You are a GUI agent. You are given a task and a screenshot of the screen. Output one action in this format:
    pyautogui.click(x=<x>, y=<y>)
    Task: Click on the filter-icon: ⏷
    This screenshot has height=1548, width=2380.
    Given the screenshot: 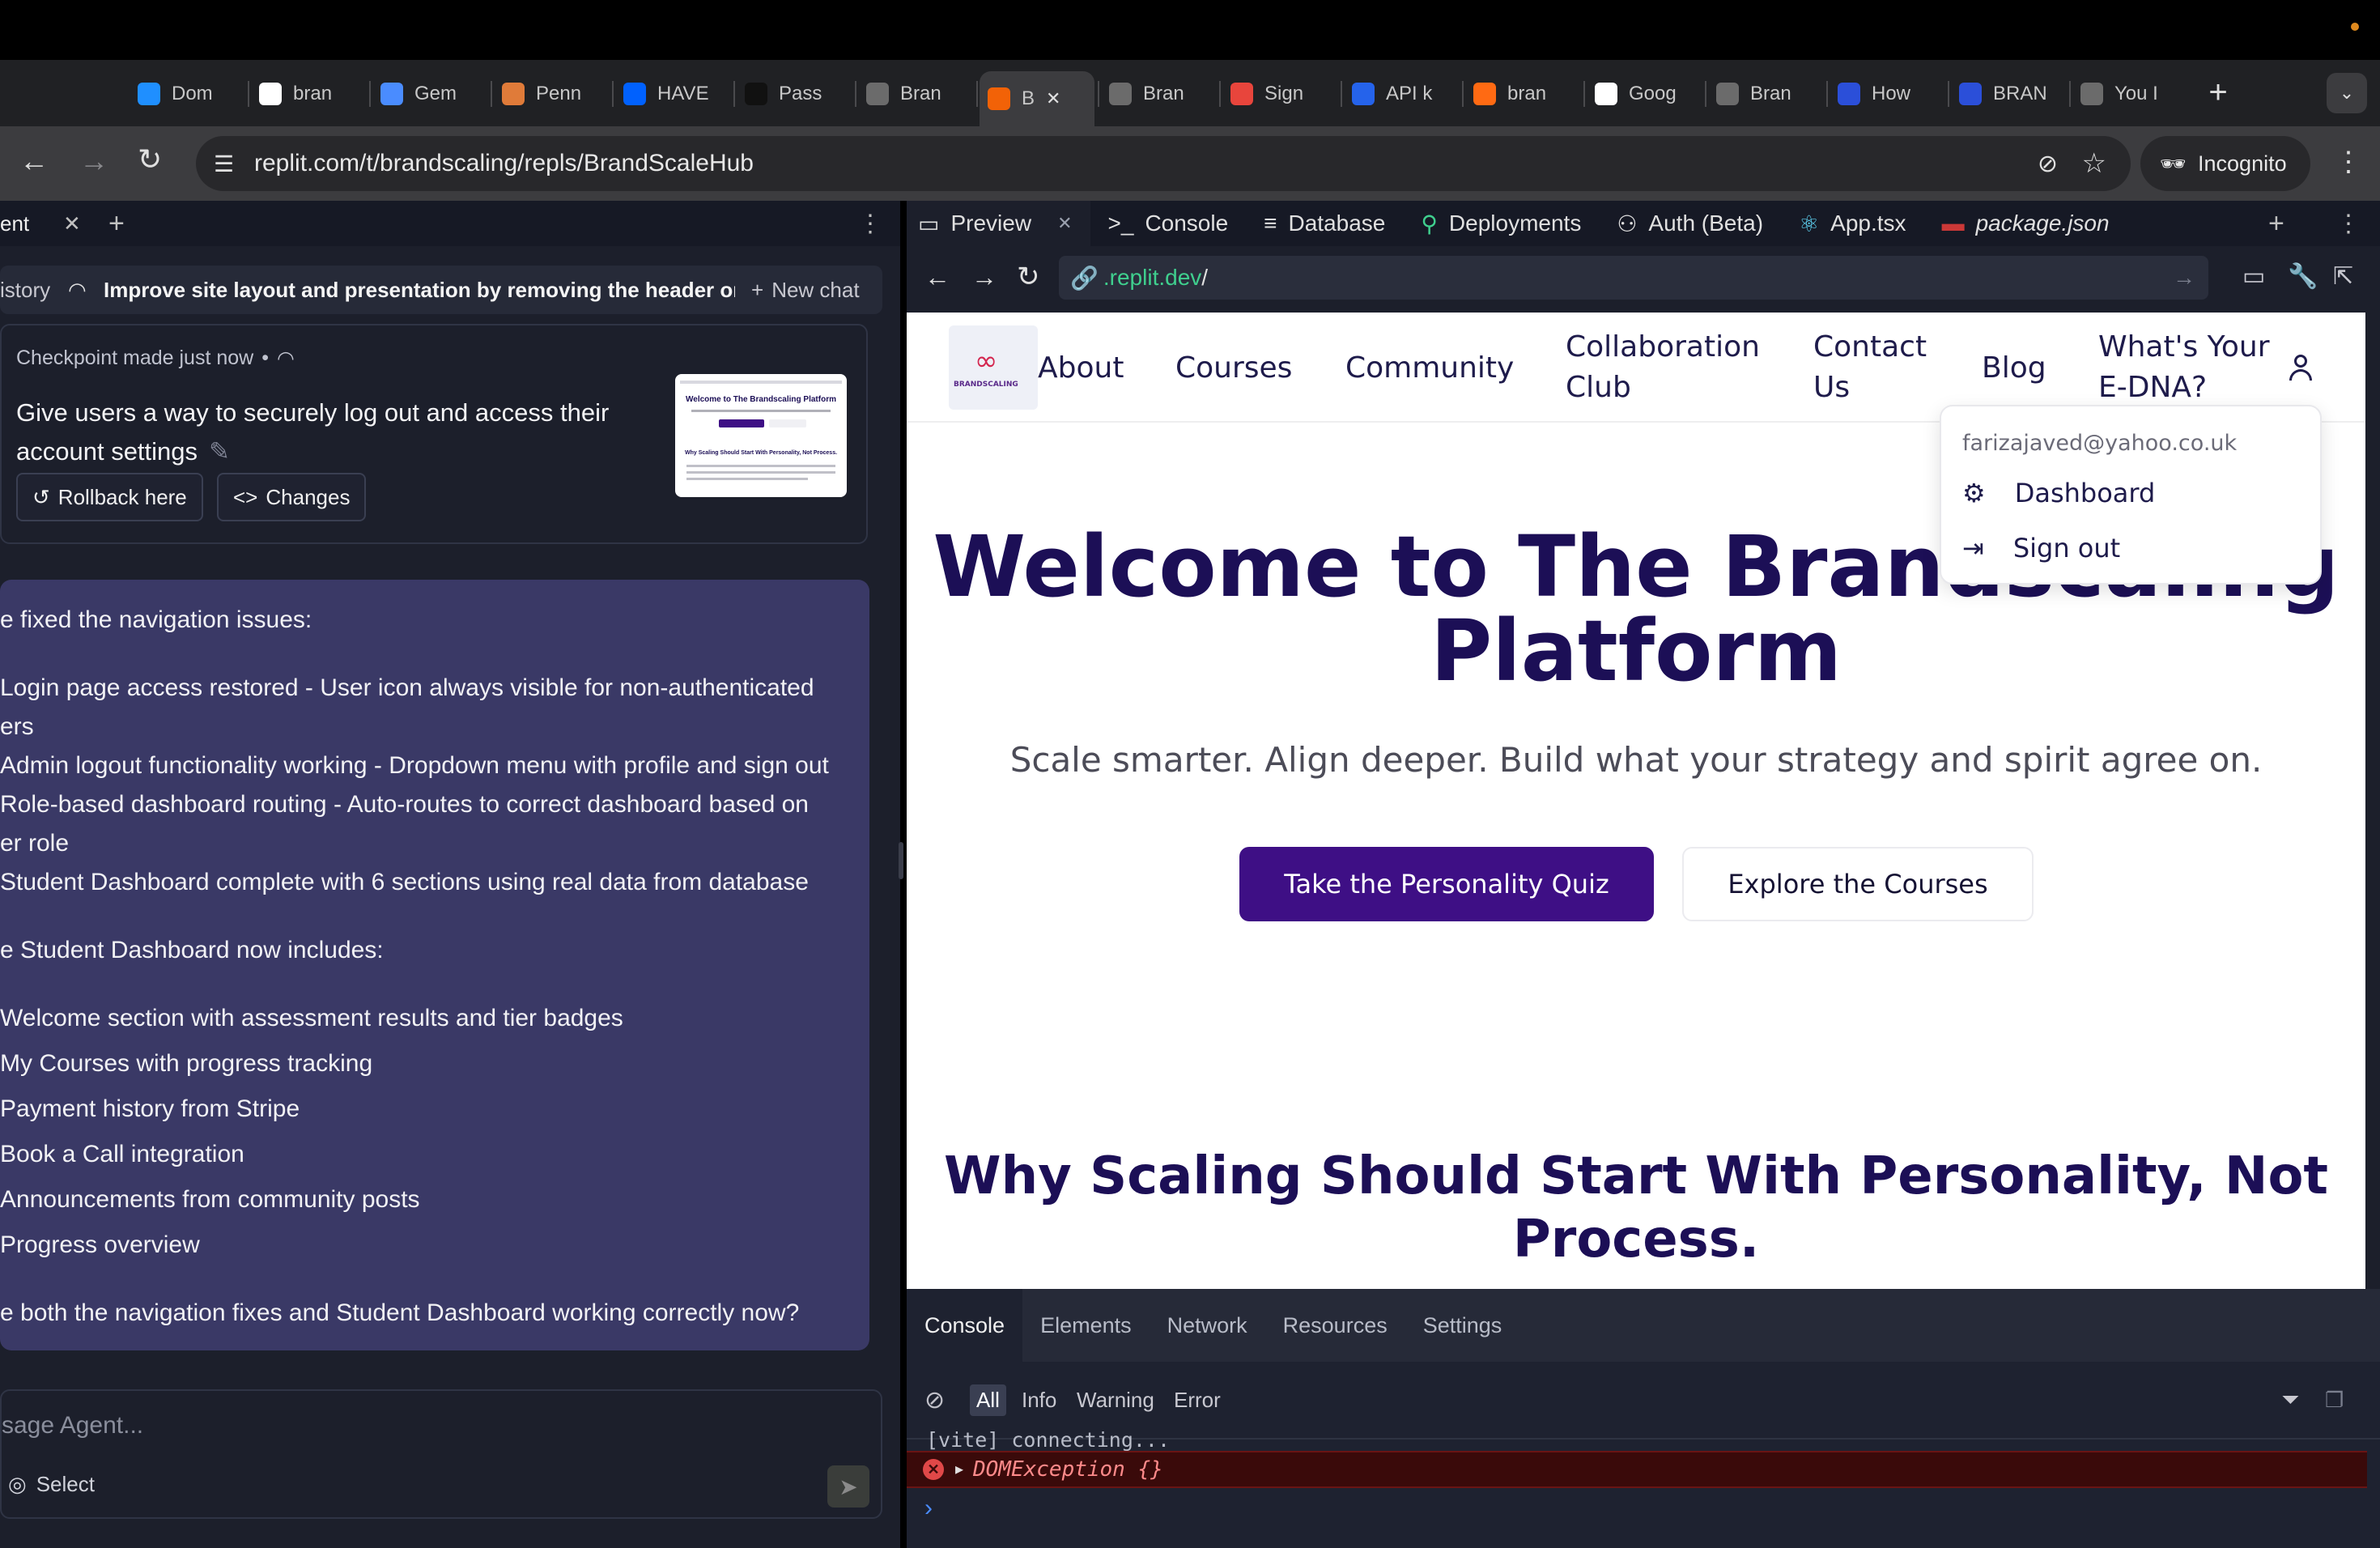 What is the action you would take?
    pyautogui.click(x=2290, y=1400)
    